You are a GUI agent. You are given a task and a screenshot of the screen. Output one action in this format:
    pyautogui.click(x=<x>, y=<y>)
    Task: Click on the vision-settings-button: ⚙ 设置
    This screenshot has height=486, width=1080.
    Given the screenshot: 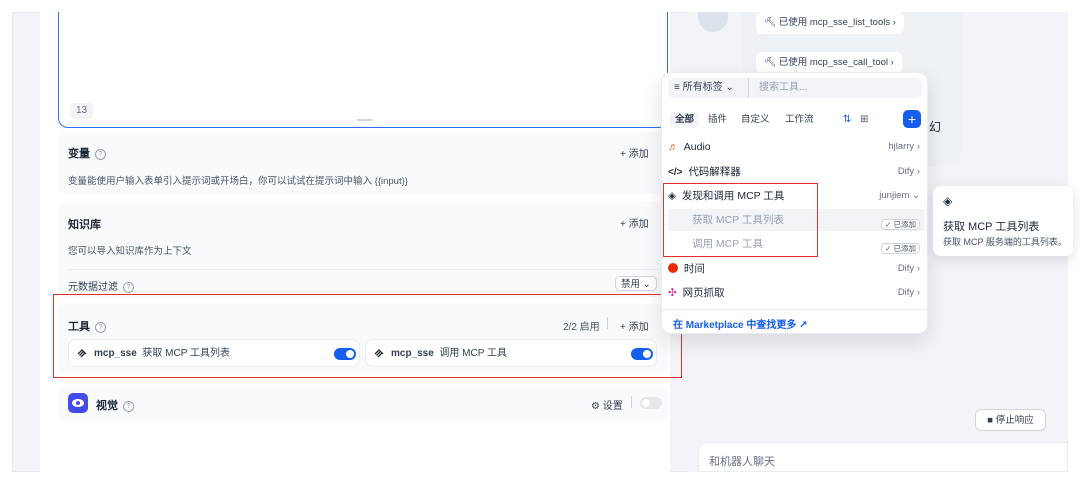 What is the action you would take?
    pyautogui.click(x=607, y=404)
    